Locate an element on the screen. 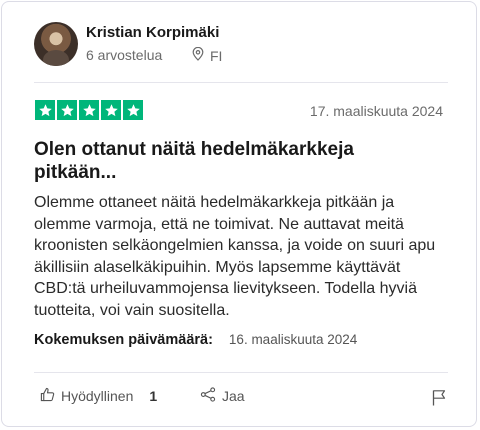 This screenshot has height=430, width=480. reviewer-name: Kristian Korpimäki is located at coordinates (152, 32).